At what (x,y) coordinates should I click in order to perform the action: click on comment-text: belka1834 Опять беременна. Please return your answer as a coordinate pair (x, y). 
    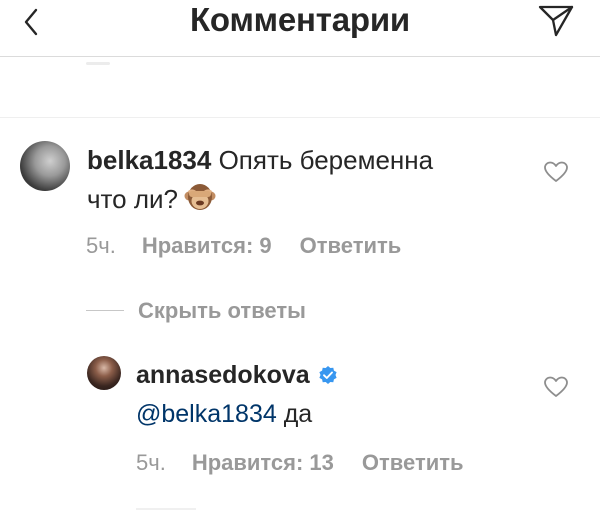
    Looking at the image, I should click on (260, 160).